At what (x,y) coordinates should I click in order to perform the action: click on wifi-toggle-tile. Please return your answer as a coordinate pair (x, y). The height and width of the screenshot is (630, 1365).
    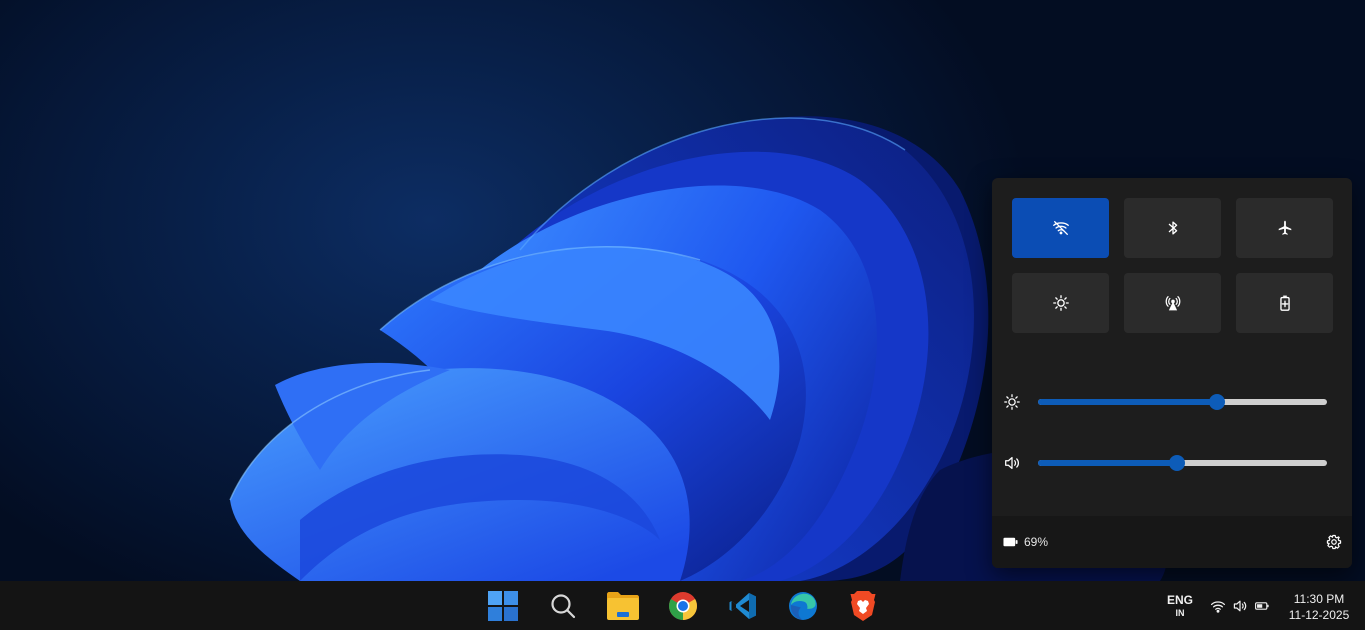
    Looking at the image, I should click on (1060, 228).